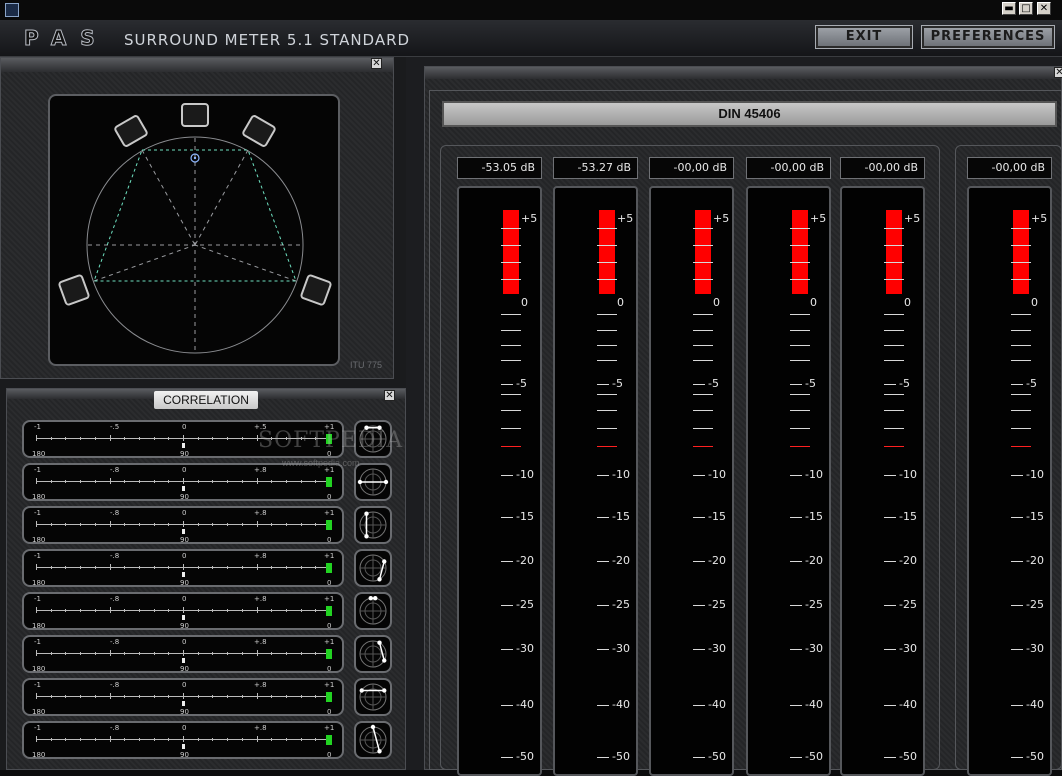 The height and width of the screenshot is (776, 1062). Describe the element at coordinates (864, 37) in the screenshot. I see `exit-button: EXIT` at that location.